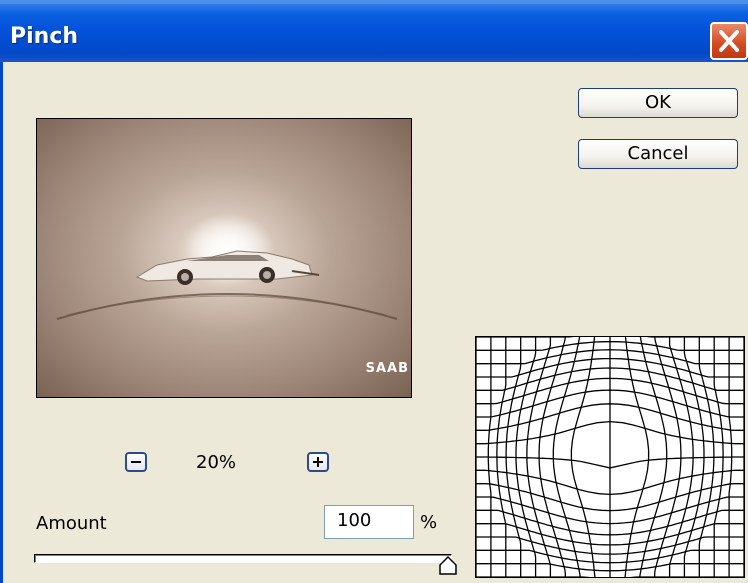 The height and width of the screenshot is (583, 748). What do you see at coordinates (216, 462) in the screenshot?
I see `zoom-level: 20%` at bounding box center [216, 462].